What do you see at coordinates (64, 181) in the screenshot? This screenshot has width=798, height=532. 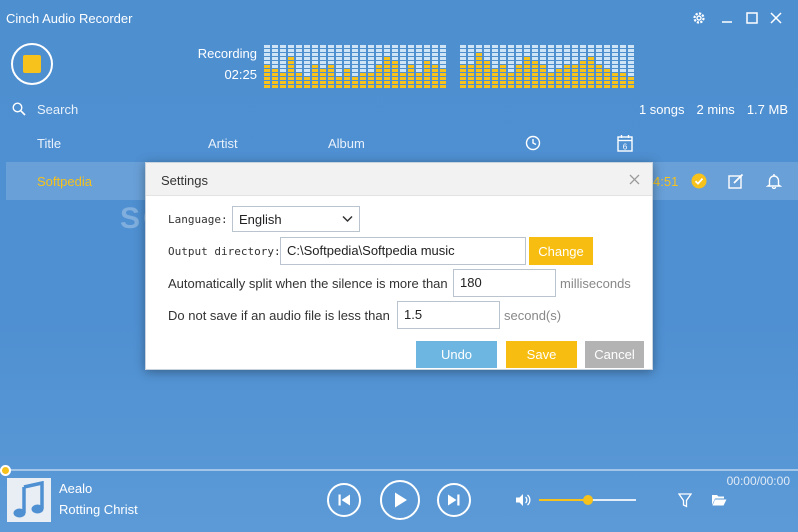 I see `track-title: Softpedia` at bounding box center [64, 181].